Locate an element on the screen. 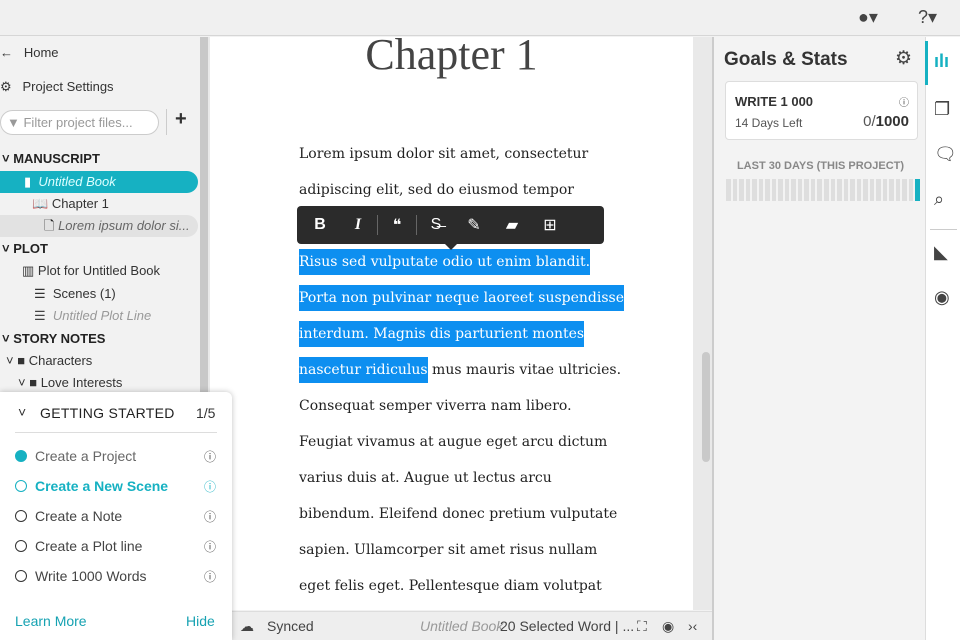 The height and width of the screenshot is (640, 960). plot-book-label: Plot for Untitled Book is located at coordinates (99, 270).